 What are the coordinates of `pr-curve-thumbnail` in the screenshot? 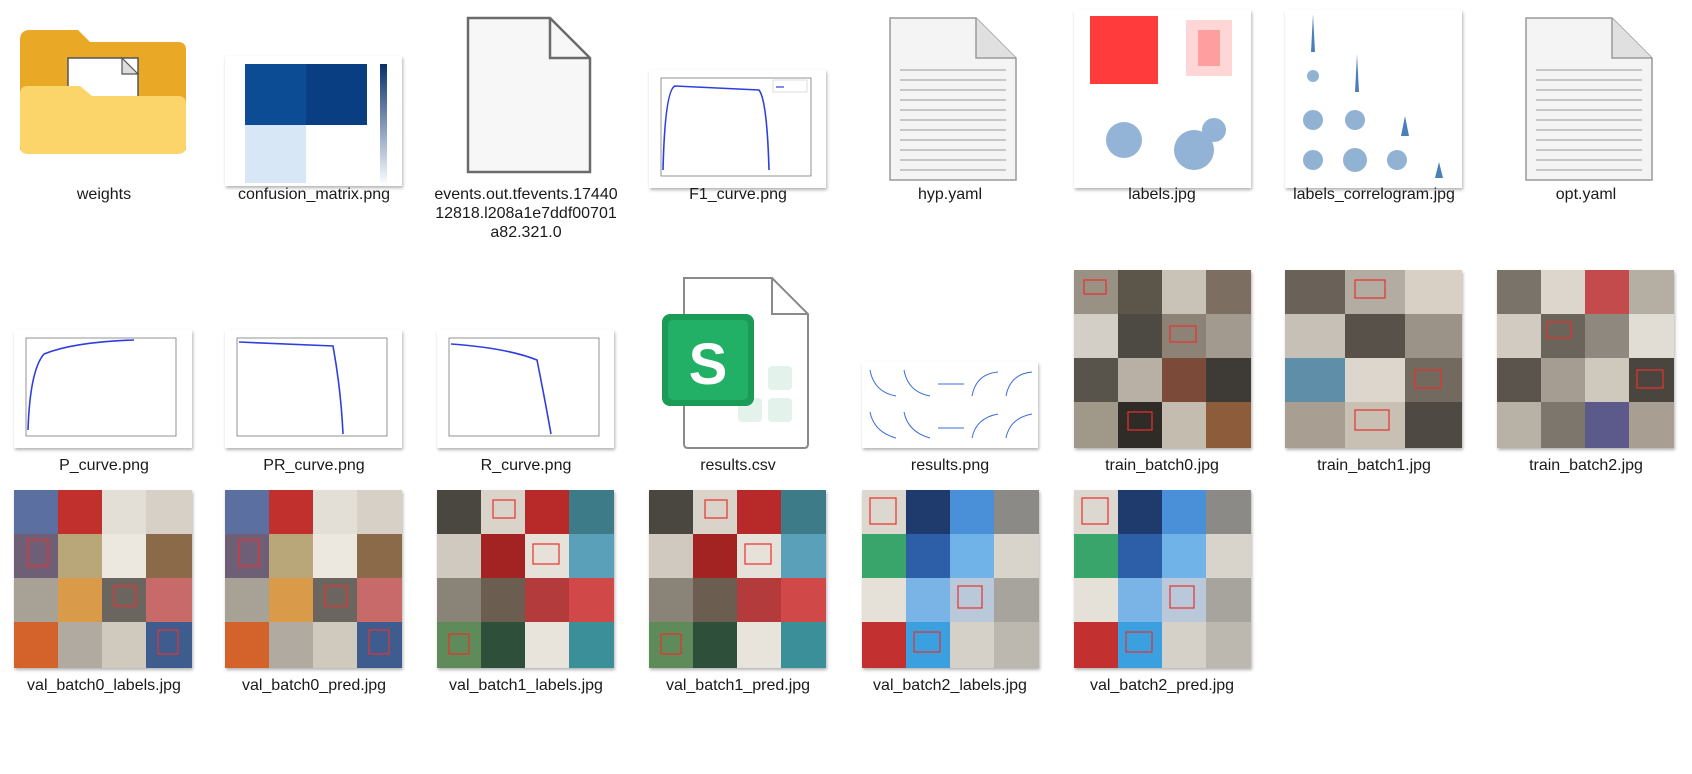 It's located at (313, 389).